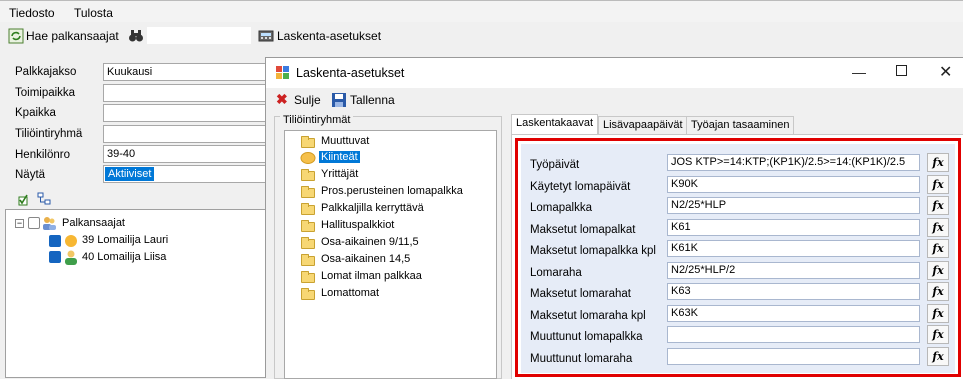 This screenshot has height=379, width=963. Describe the element at coordinates (901, 70) in the screenshot. I see `maximize-icon` at that location.